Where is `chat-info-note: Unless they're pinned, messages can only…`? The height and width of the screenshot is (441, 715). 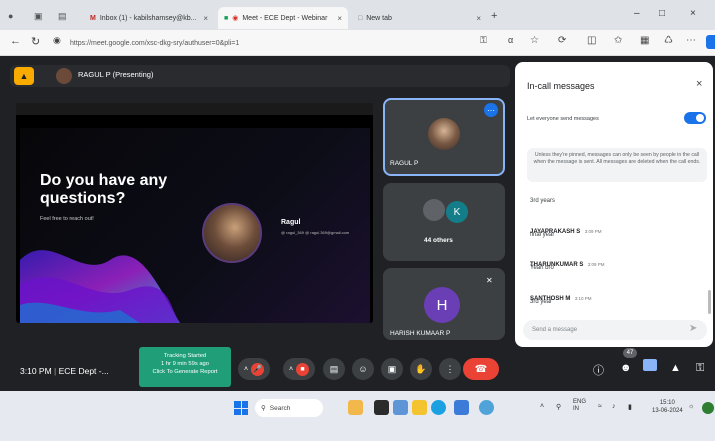
chat-info-note: Unless they're pinned, messages can only… is located at coordinates (617, 165).